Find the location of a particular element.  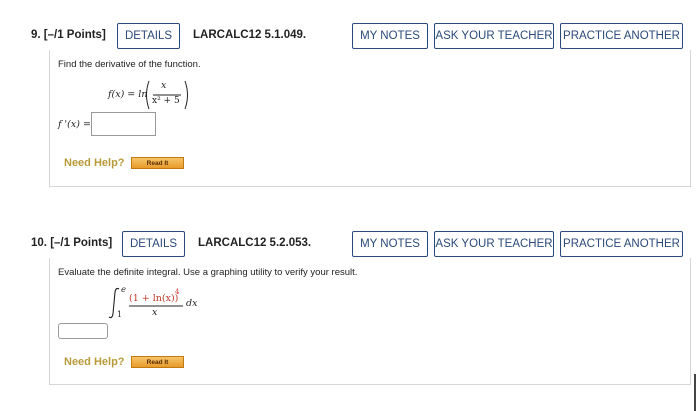

fraction-numerator: x is located at coordinates (164, 85).